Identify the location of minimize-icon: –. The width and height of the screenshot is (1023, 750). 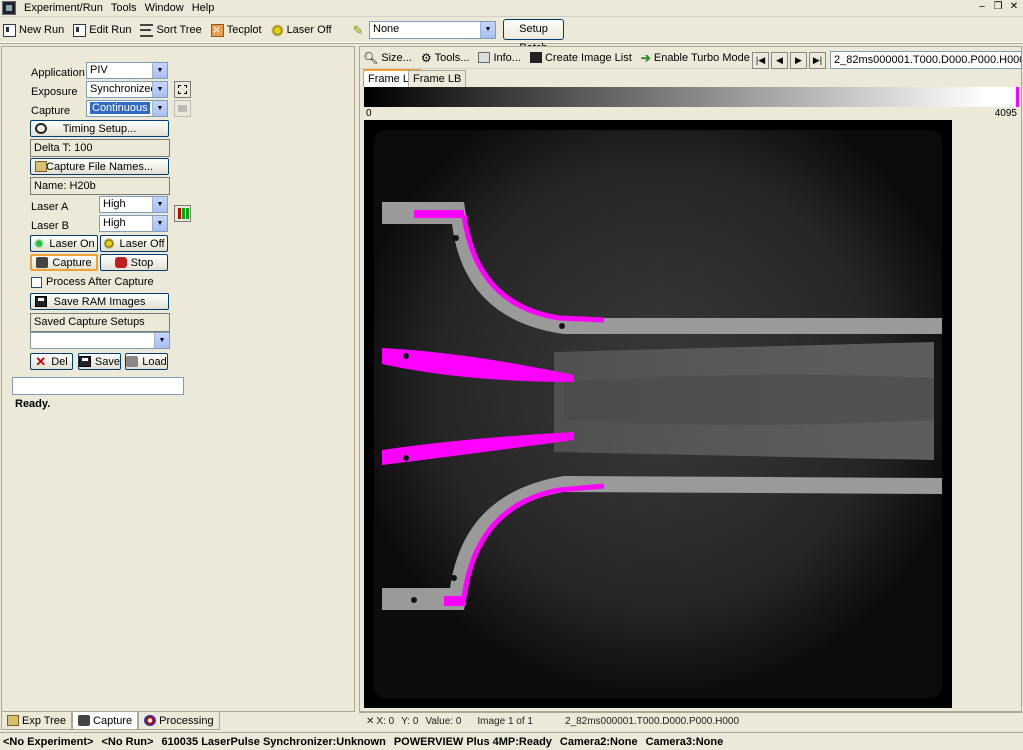
(982, 7).